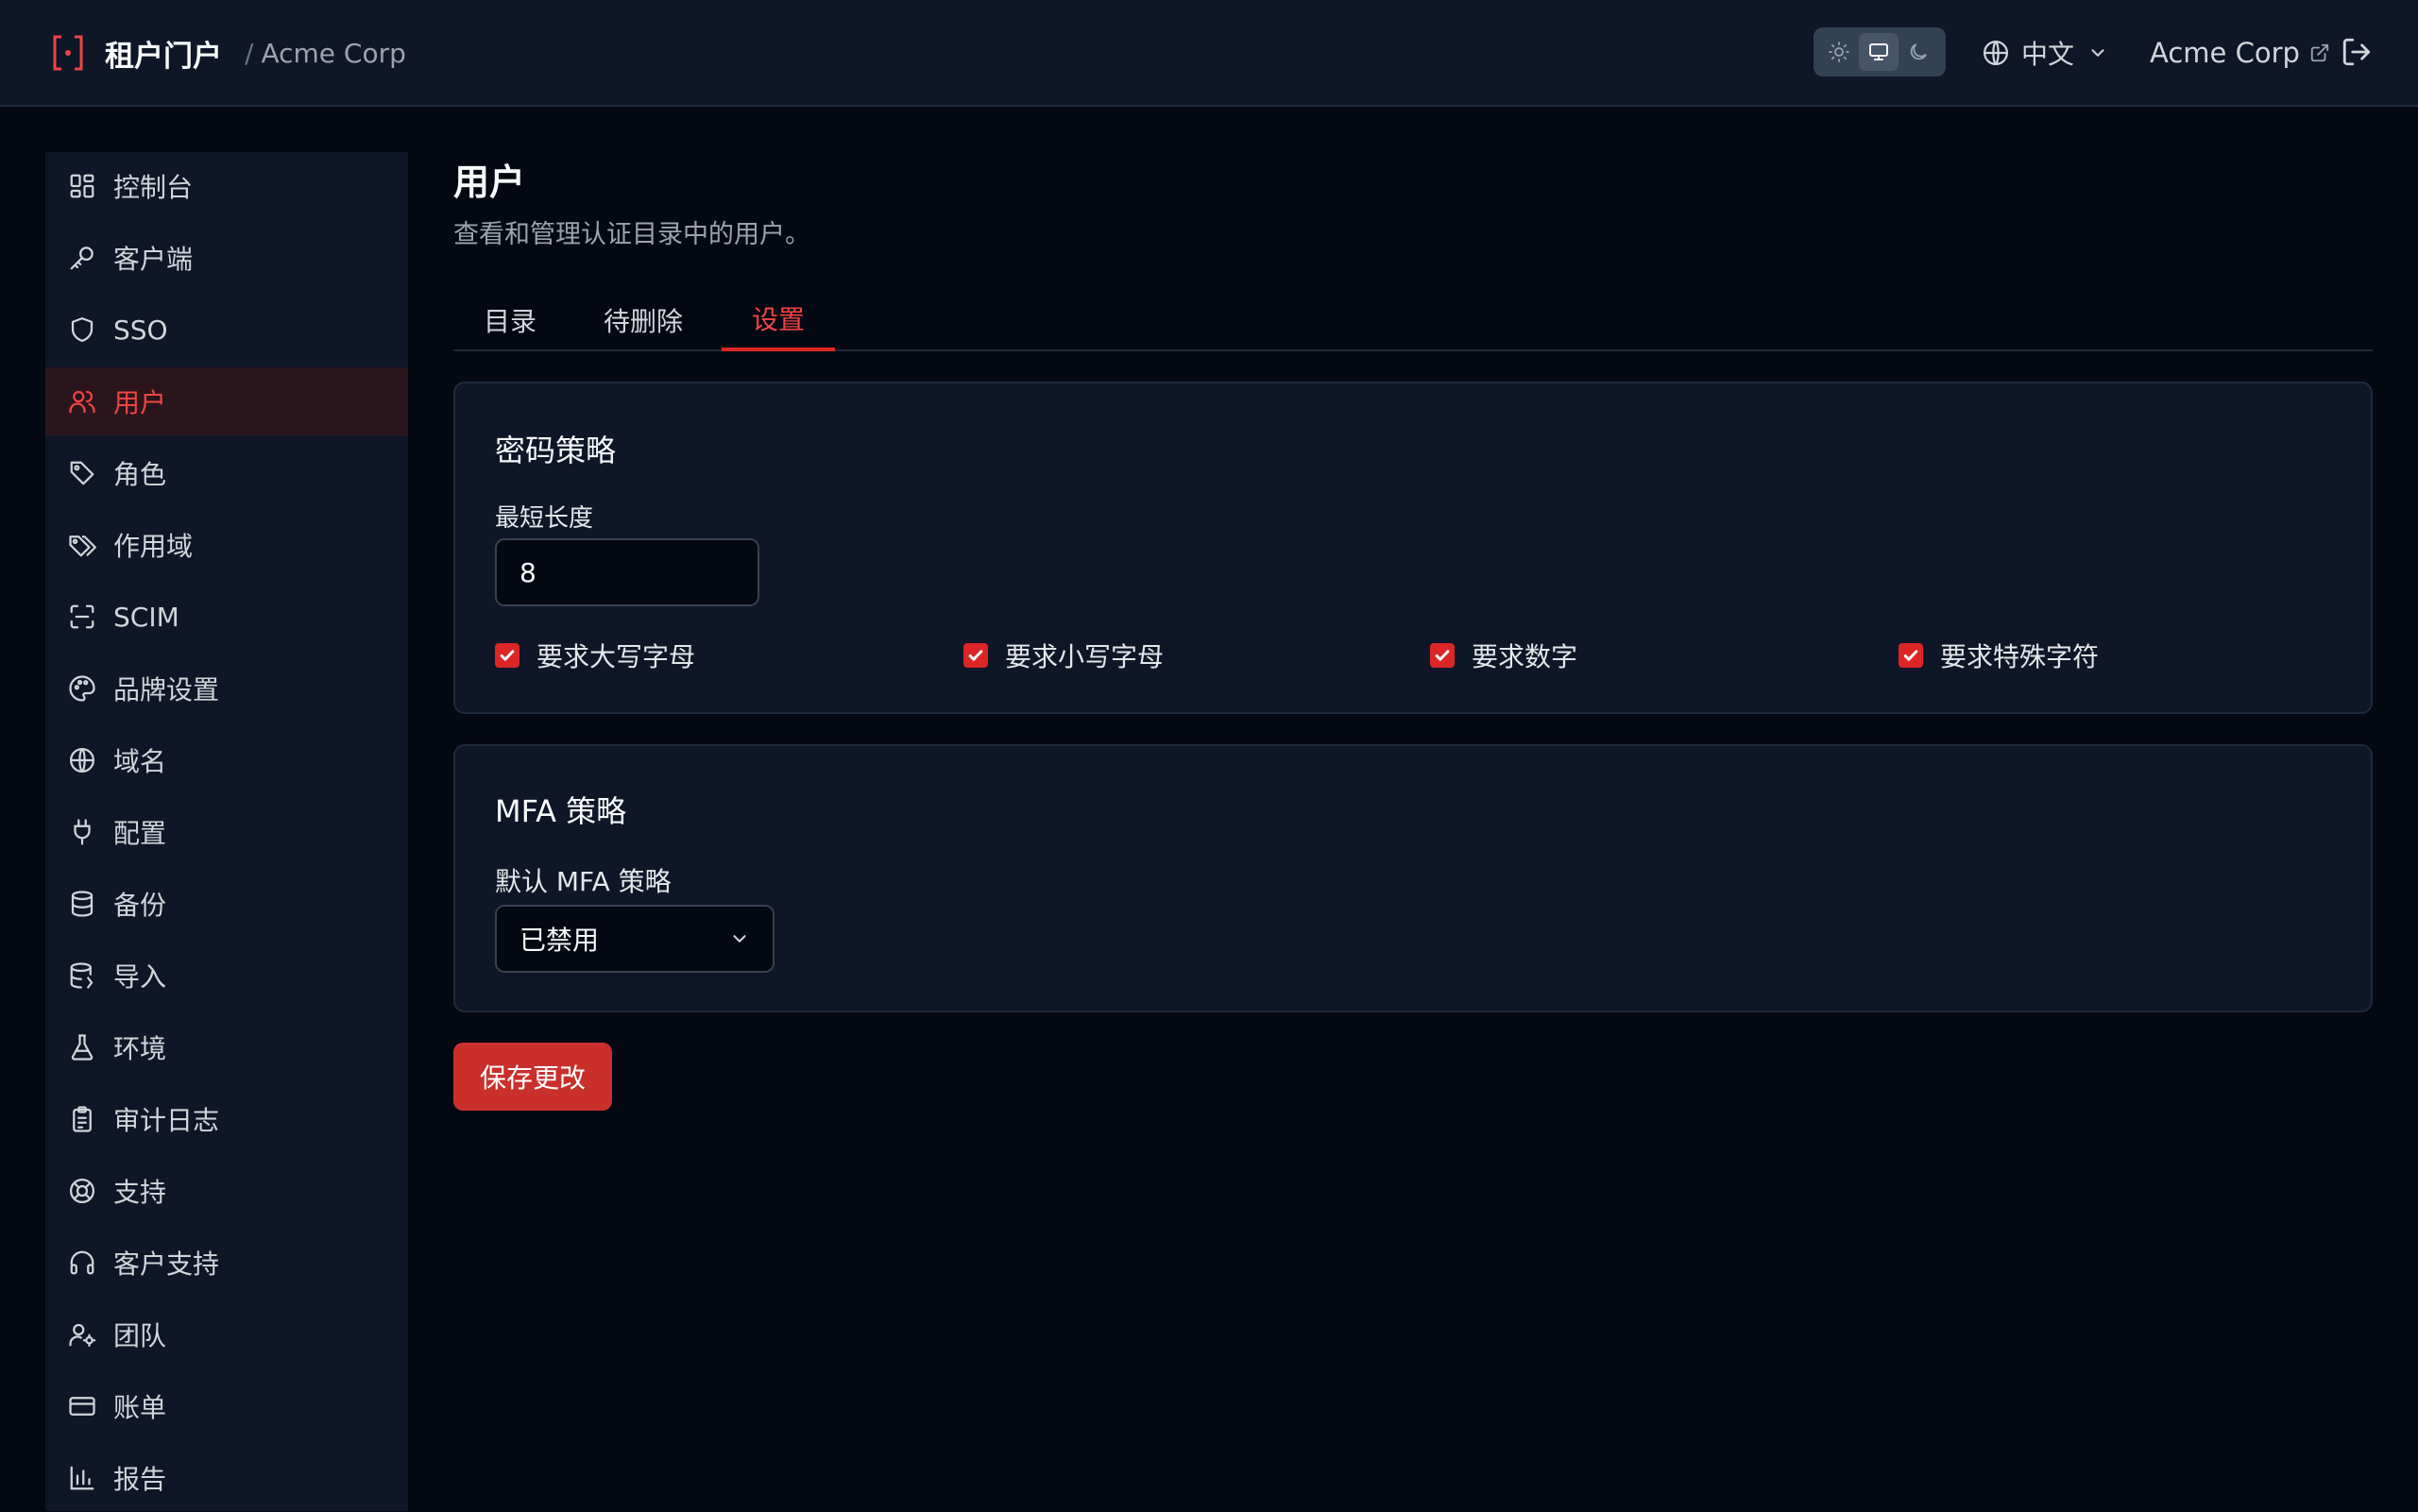 The height and width of the screenshot is (1512, 2418). Describe the element at coordinates (82, 1119) in the screenshot. I see `clipboard-icon` at that location.